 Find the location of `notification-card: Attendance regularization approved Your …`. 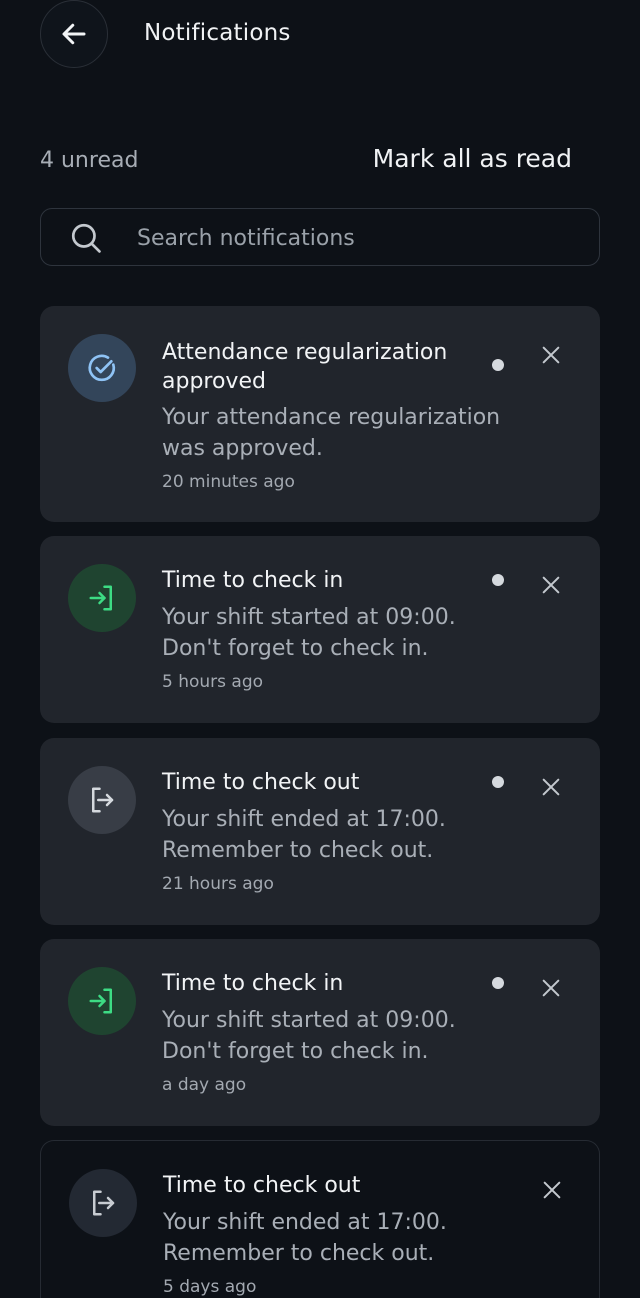

notification-card: Attendance regularization approved Your … is located at coordinates (320, 414).